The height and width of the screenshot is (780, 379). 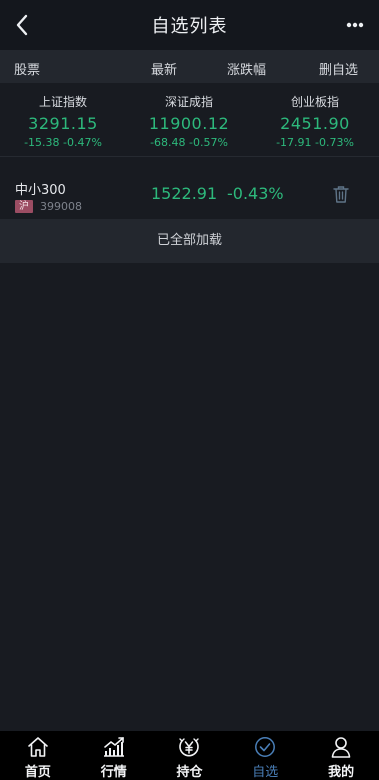 I want to click on index-price: 2451.90, so click(x=315, y=123).